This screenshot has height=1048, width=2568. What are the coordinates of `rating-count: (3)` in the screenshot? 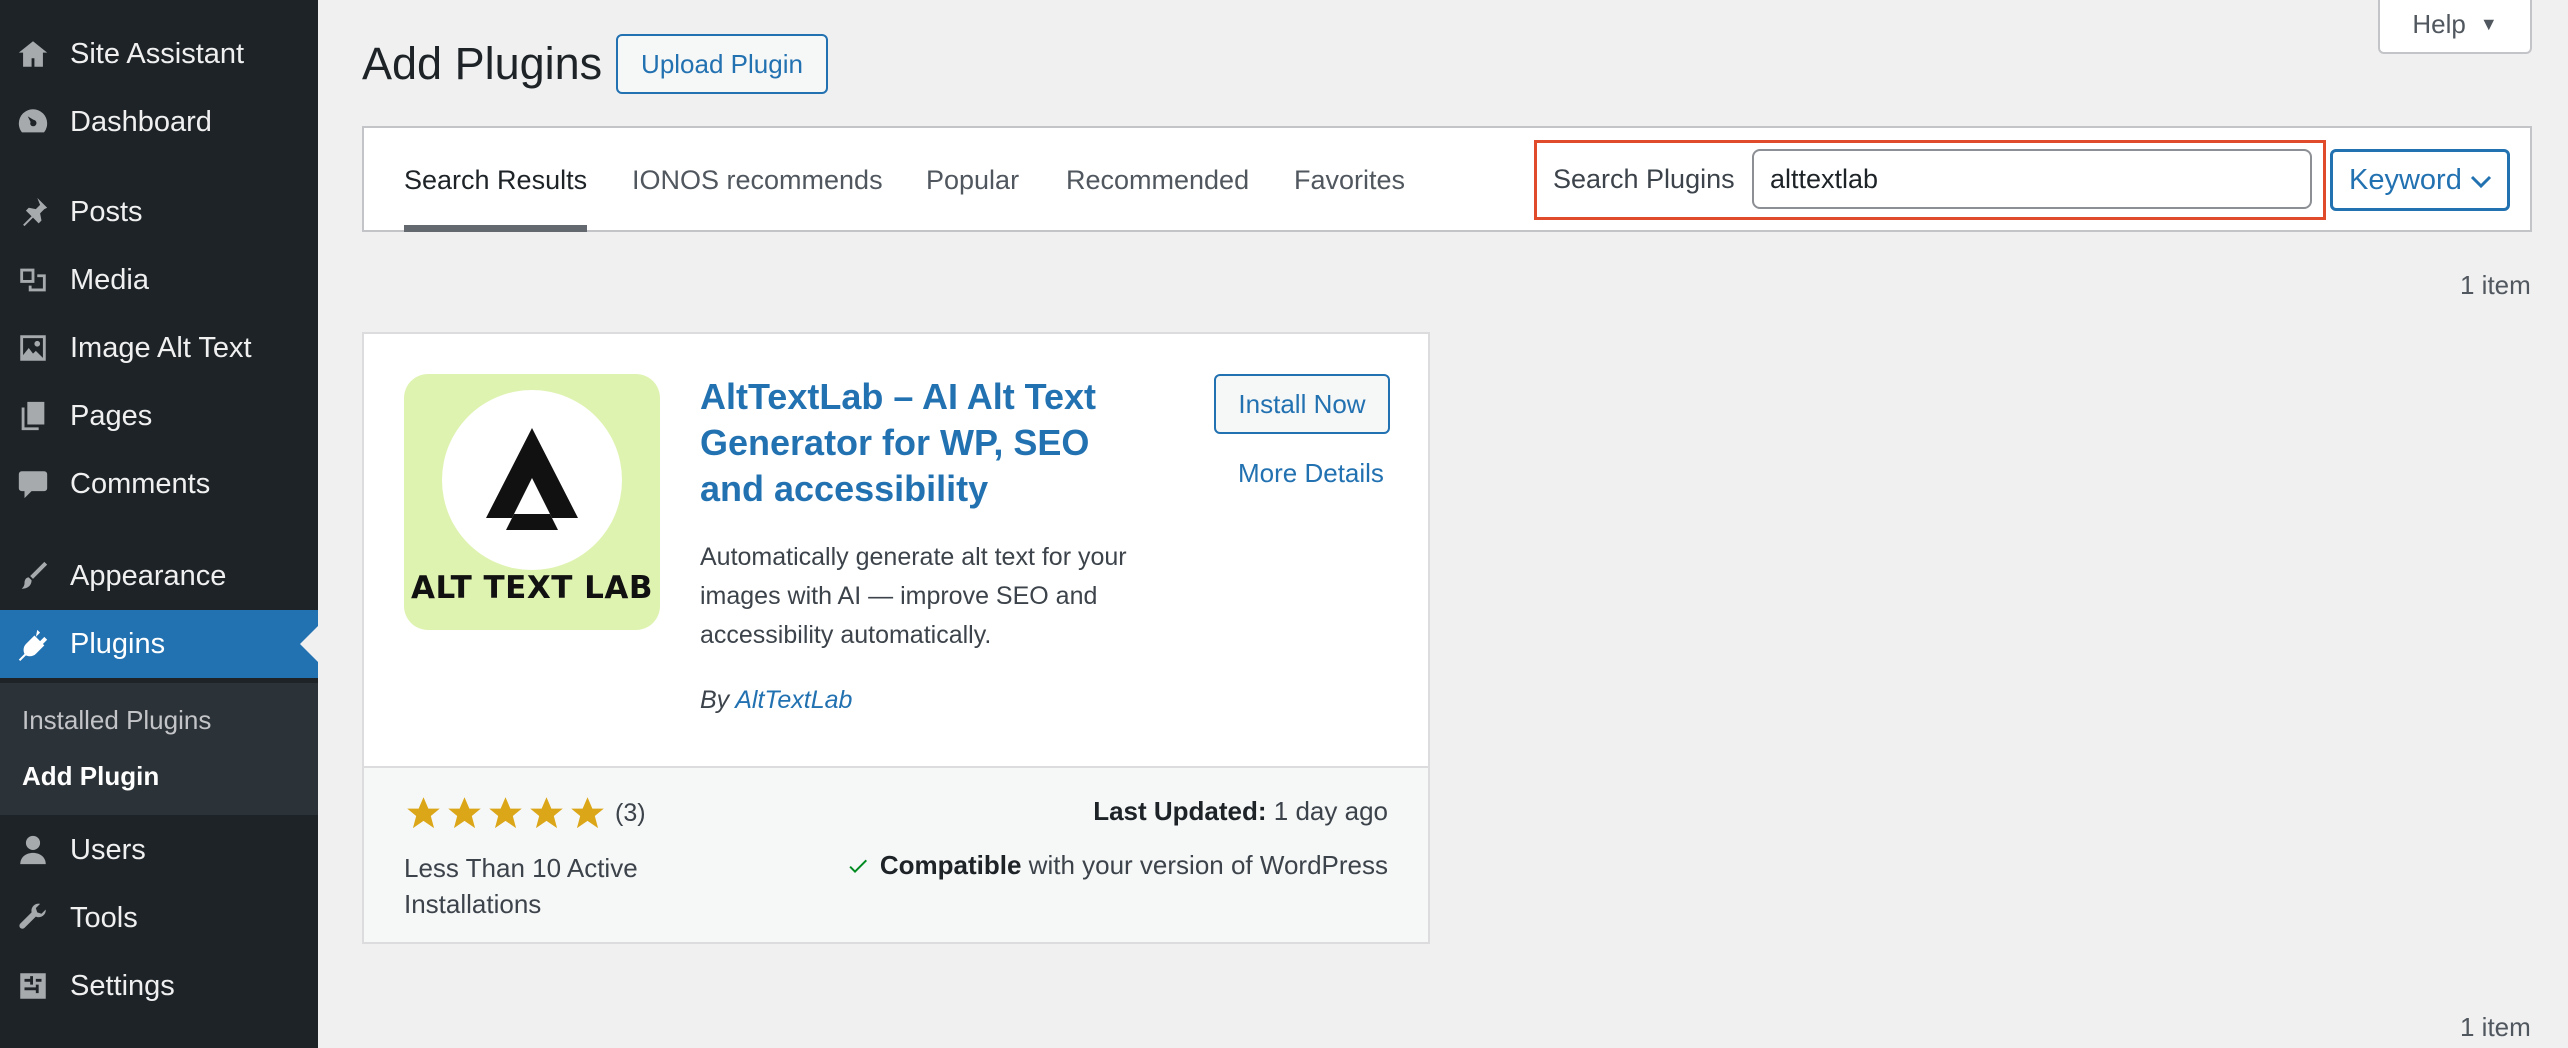 It's located at (630, 813).